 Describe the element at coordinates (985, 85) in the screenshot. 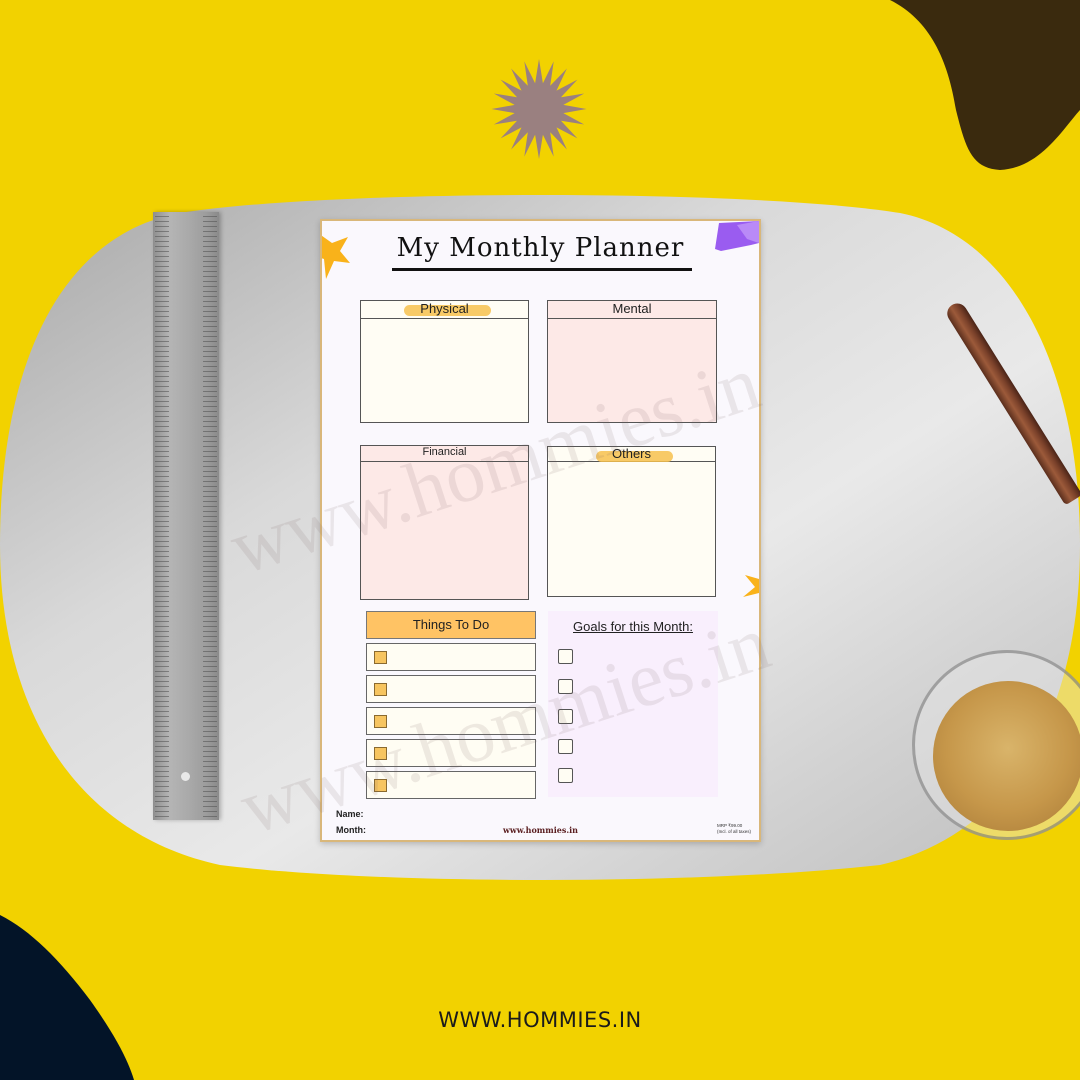

I see `blob-top-right` at that location.